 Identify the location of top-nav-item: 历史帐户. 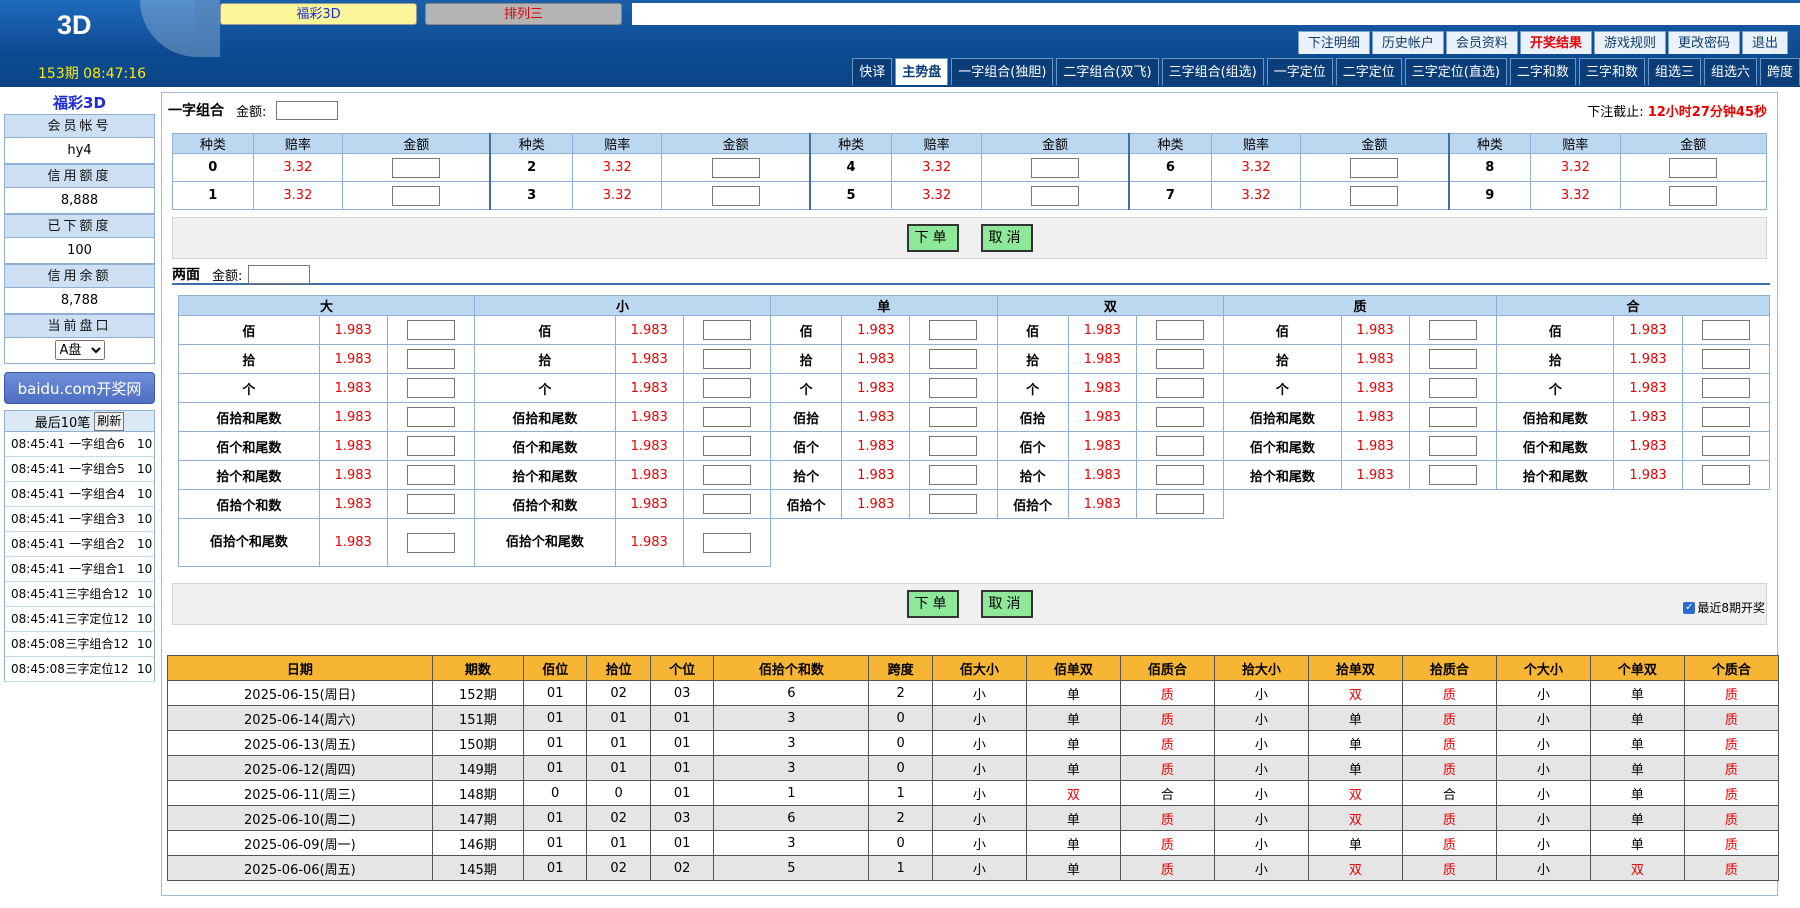
(1407, 42).